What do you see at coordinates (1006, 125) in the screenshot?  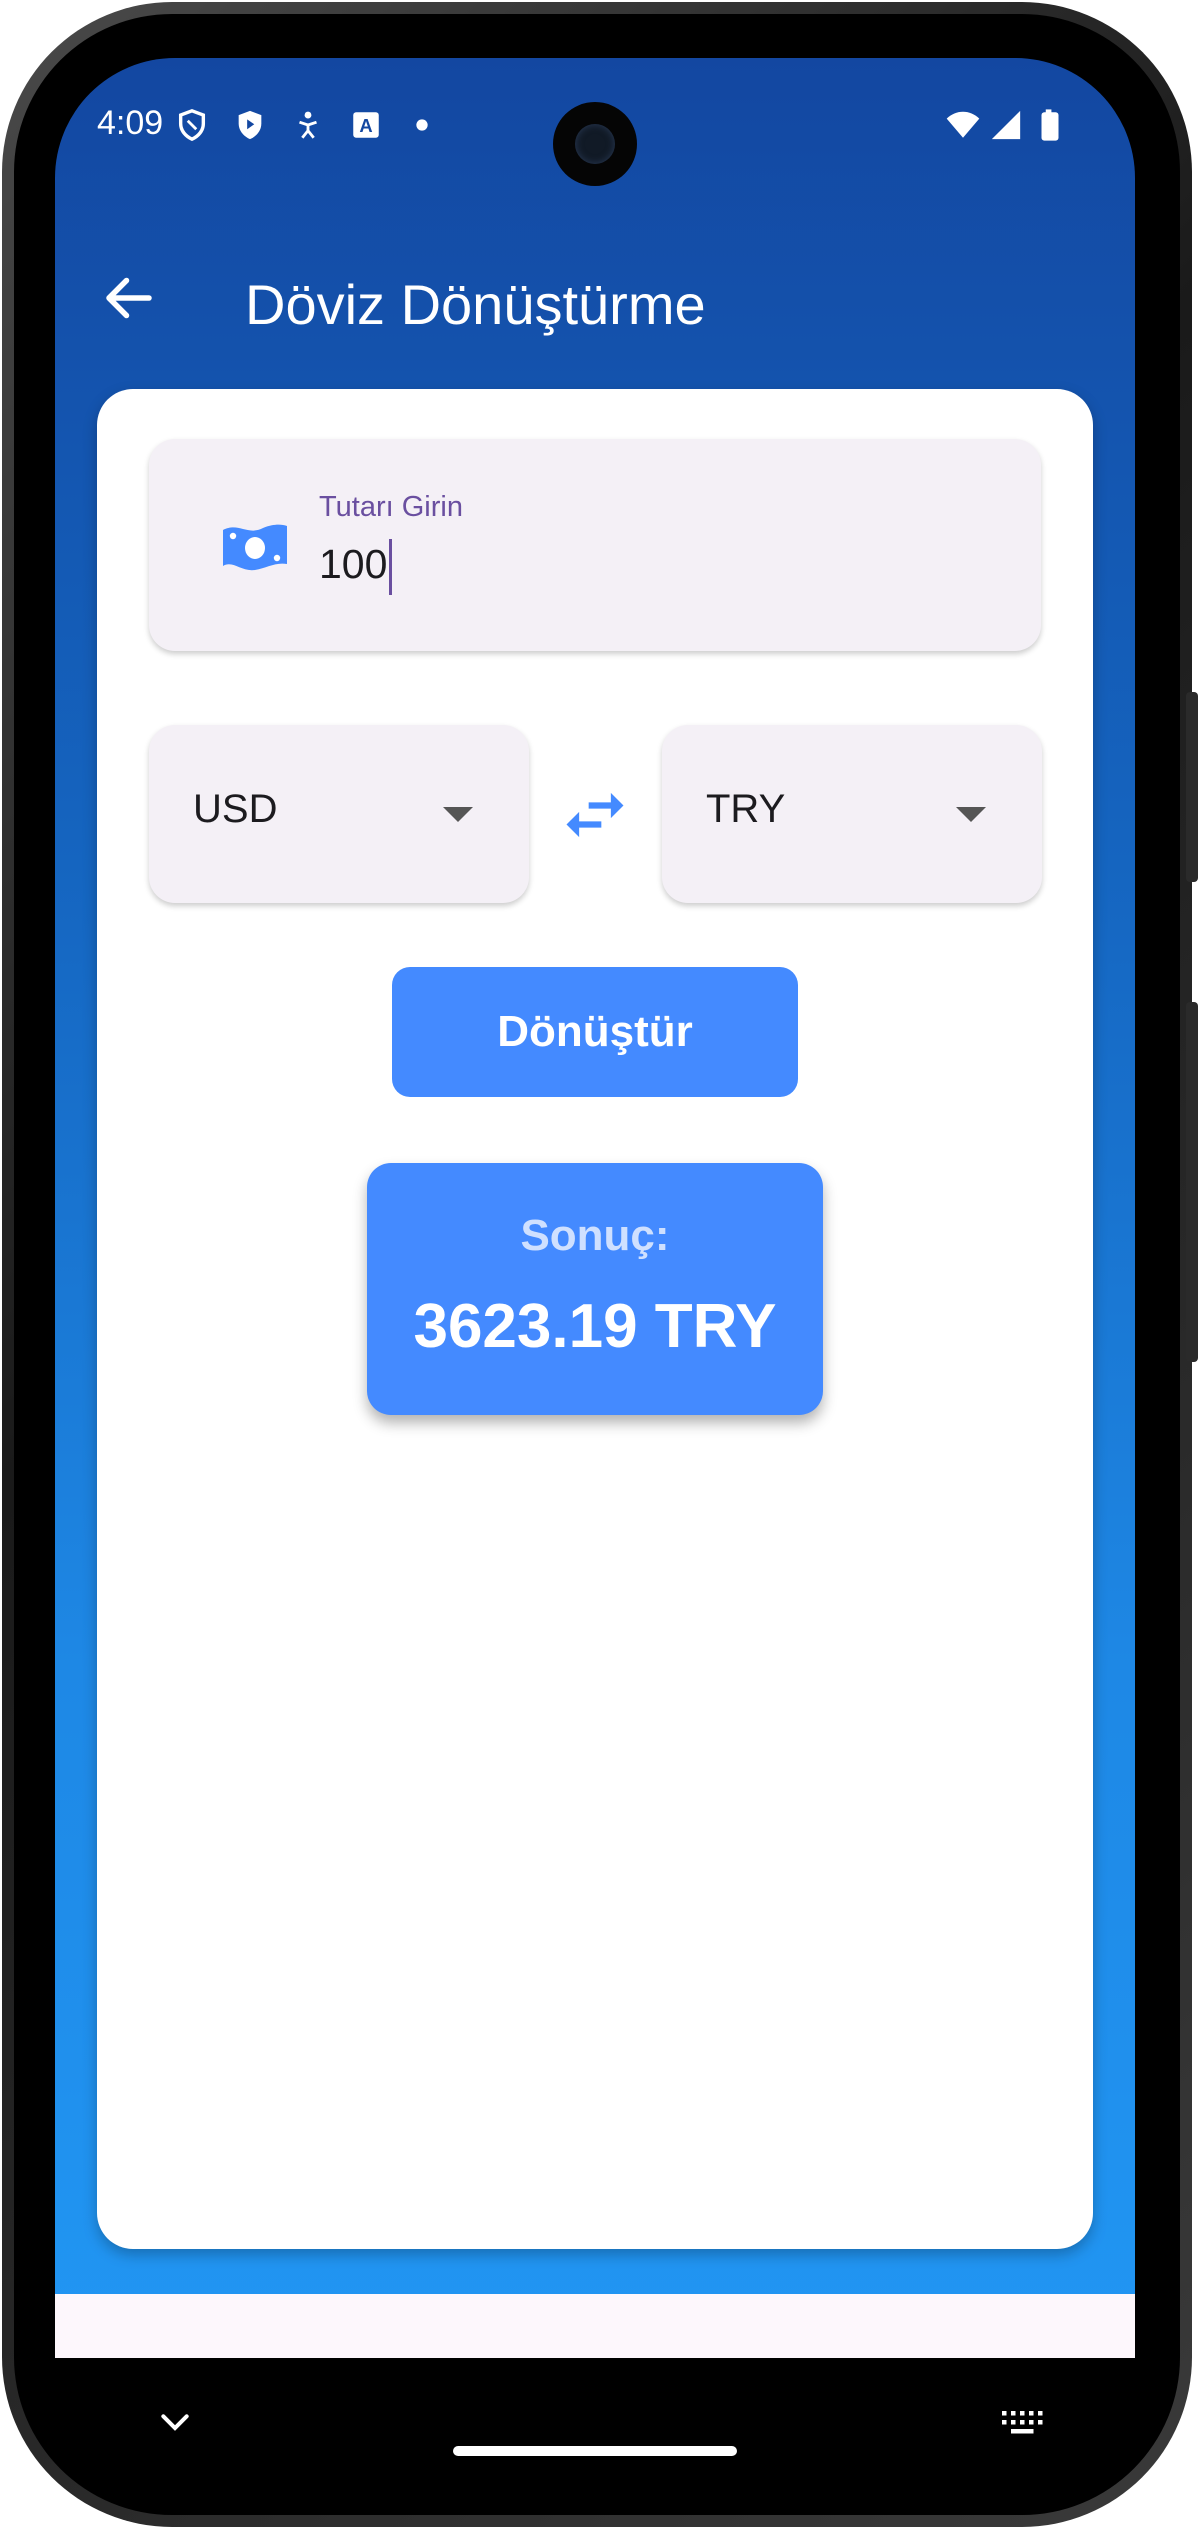 I see `signal-icon` at bounding box center [1006, 125].